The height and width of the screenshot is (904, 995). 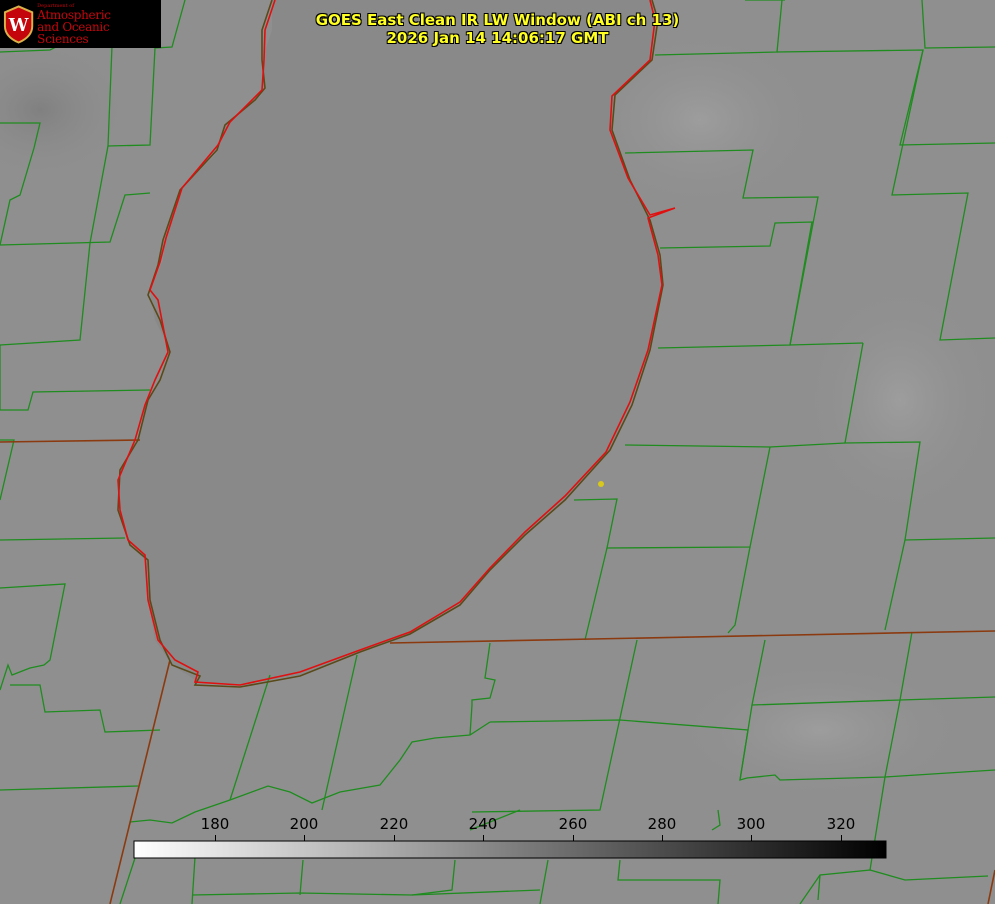 I want to click on colorbar-tick-label: 300, so click(x=751, y=824).